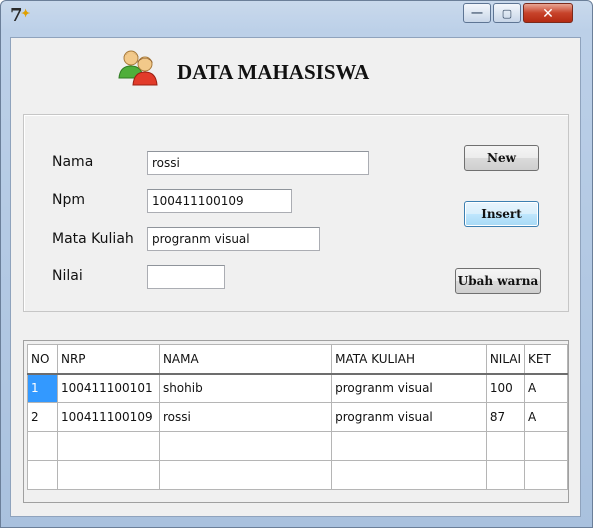 Image resolution: width=593 pixels, height=528 pixels. Describe the element at coordinates (108, 359) in the screenshot. I see `column-header-nrp: NRP` at that location.